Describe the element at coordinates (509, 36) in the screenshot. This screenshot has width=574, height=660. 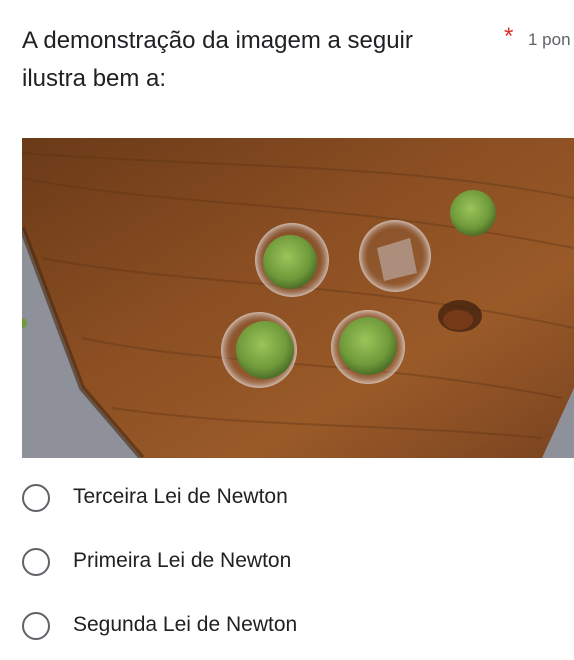
I see `required-indicator: *` at that location.